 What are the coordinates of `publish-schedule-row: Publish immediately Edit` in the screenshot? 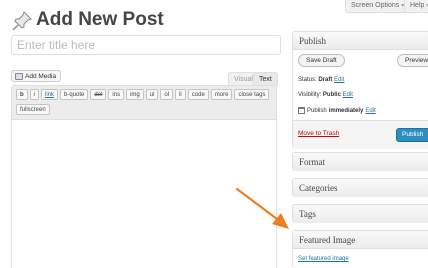 It's located at (337, 110).